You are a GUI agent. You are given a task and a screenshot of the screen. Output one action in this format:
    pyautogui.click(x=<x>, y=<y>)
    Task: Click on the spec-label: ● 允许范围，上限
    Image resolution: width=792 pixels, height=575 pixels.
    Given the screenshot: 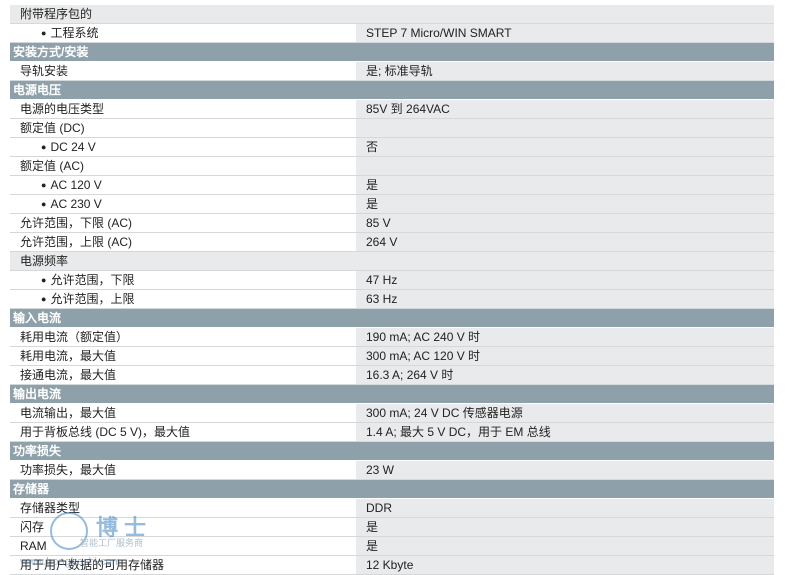 What is the action you would take?
    pyautogui.click(x=182, y=299)
    